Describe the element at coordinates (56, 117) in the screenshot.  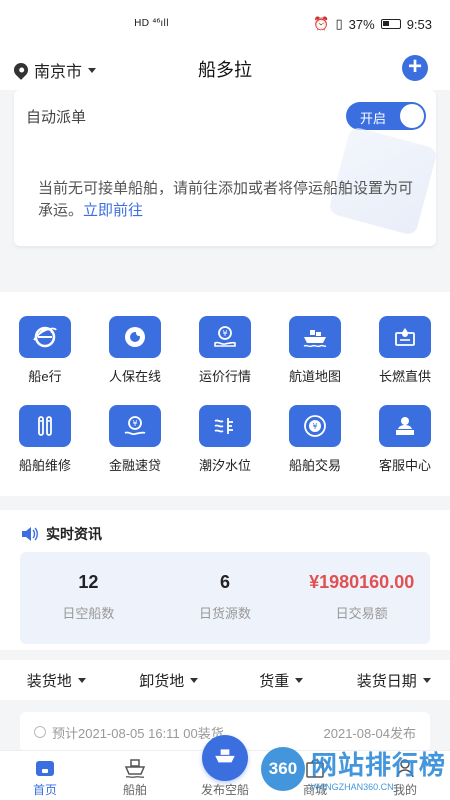
I see `auto-dispatch-label: 自动派单` at that location.